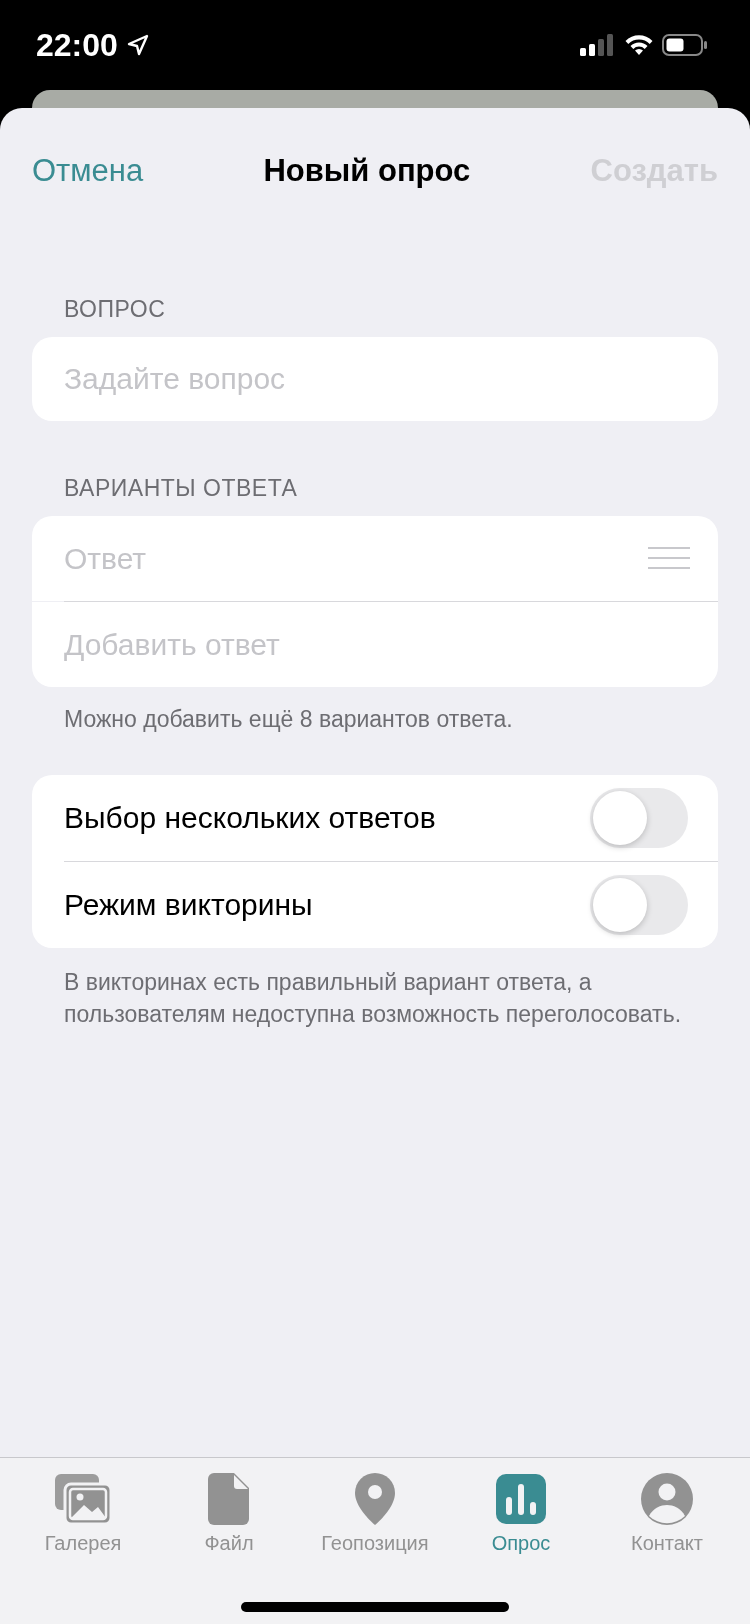 The height and width of the screenshot is (1624, 750). I want to click on tab-item: Контакт, so click(667, 1548).